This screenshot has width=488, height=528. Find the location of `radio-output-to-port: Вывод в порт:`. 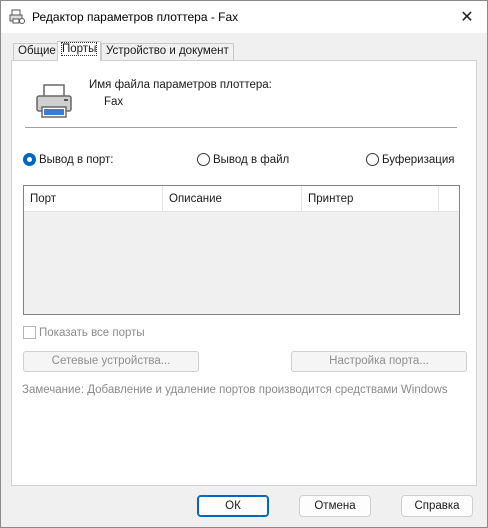

radio-output-to-port: Вывод в порт: is located at coordinates (68, 159).